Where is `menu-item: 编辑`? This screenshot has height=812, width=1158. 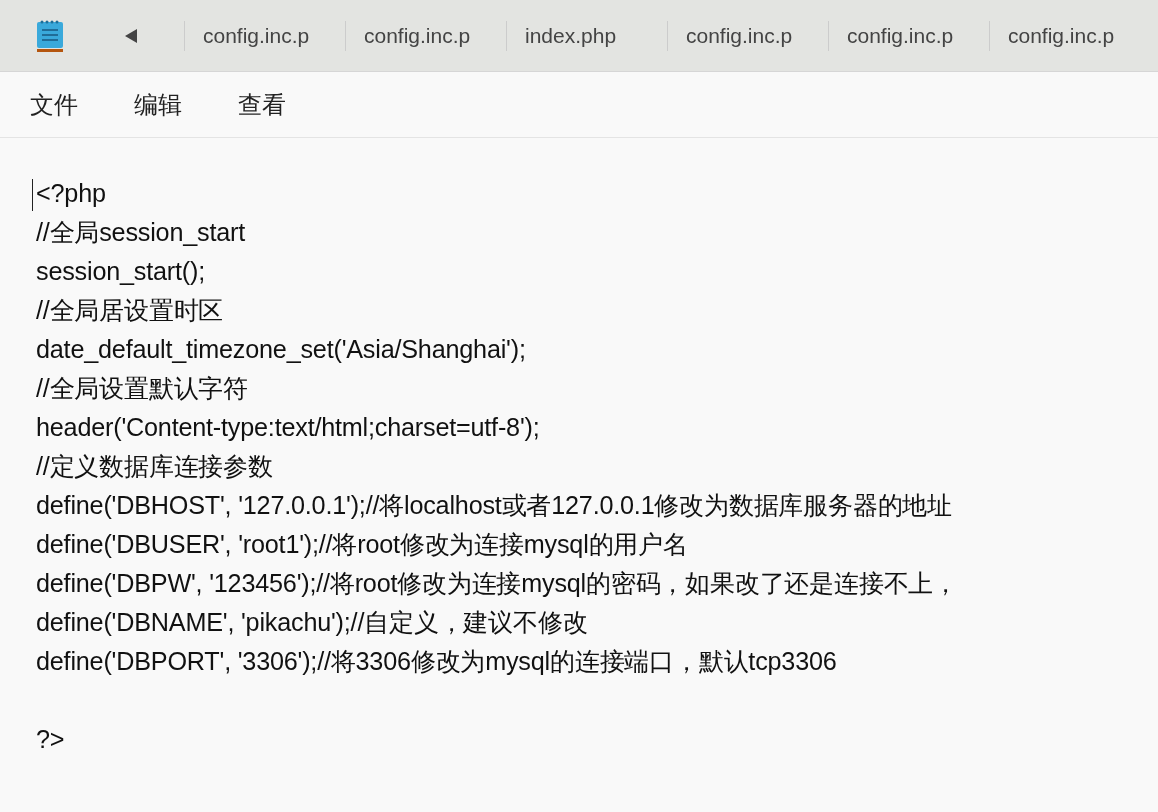
menu-item: 编辑 is located at coordinates (158, 104).